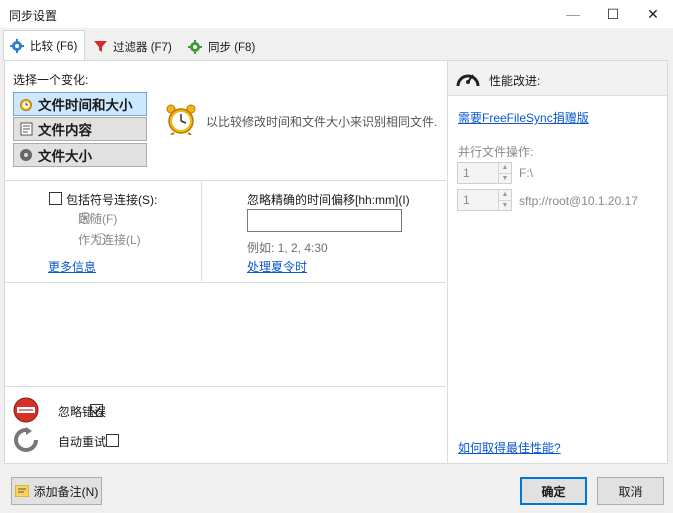 This screenshot has height=513, width=673. Describe the element at coordinates (277, 266) in the screenshot. I see `dst-link: 处理夏令时` at that location.